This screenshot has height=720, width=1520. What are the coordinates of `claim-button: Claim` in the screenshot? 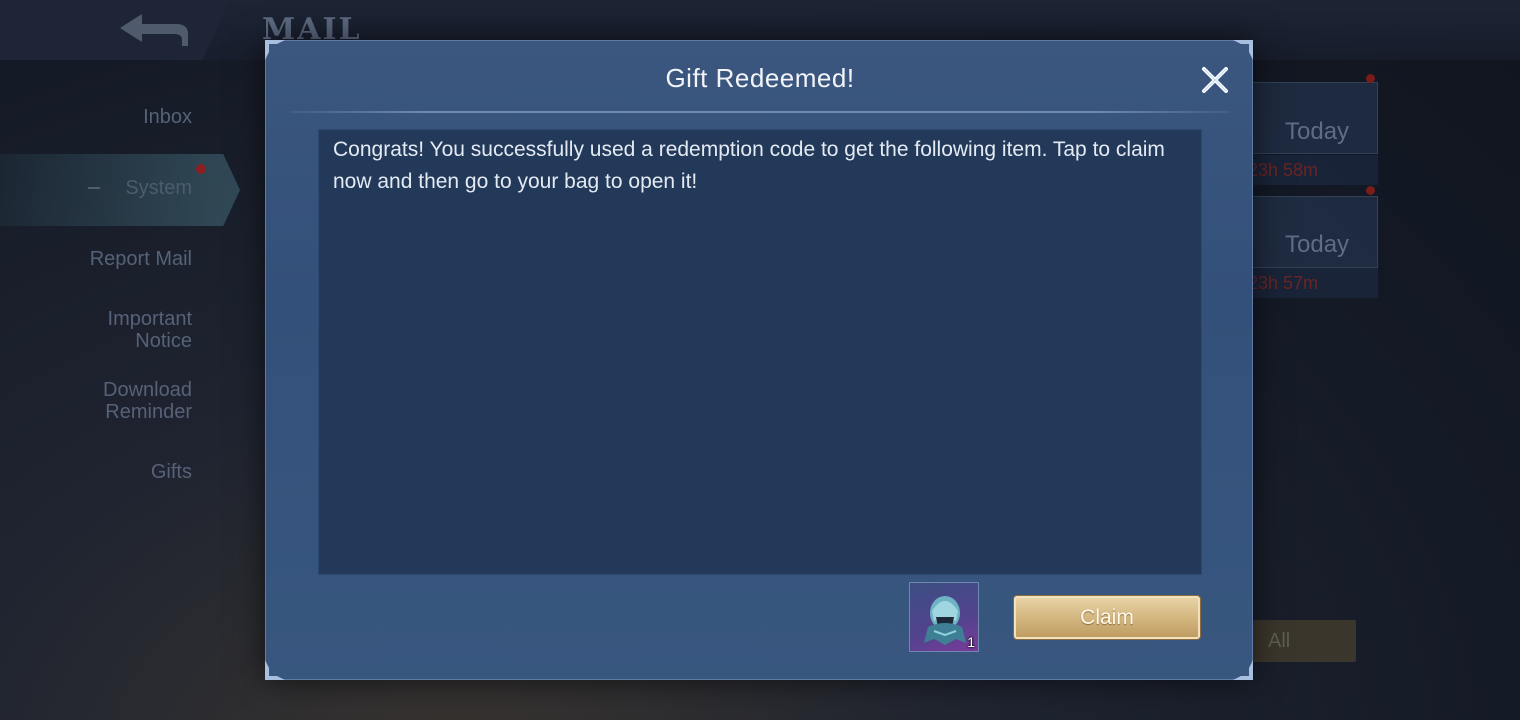 It's located at (1107, 617).